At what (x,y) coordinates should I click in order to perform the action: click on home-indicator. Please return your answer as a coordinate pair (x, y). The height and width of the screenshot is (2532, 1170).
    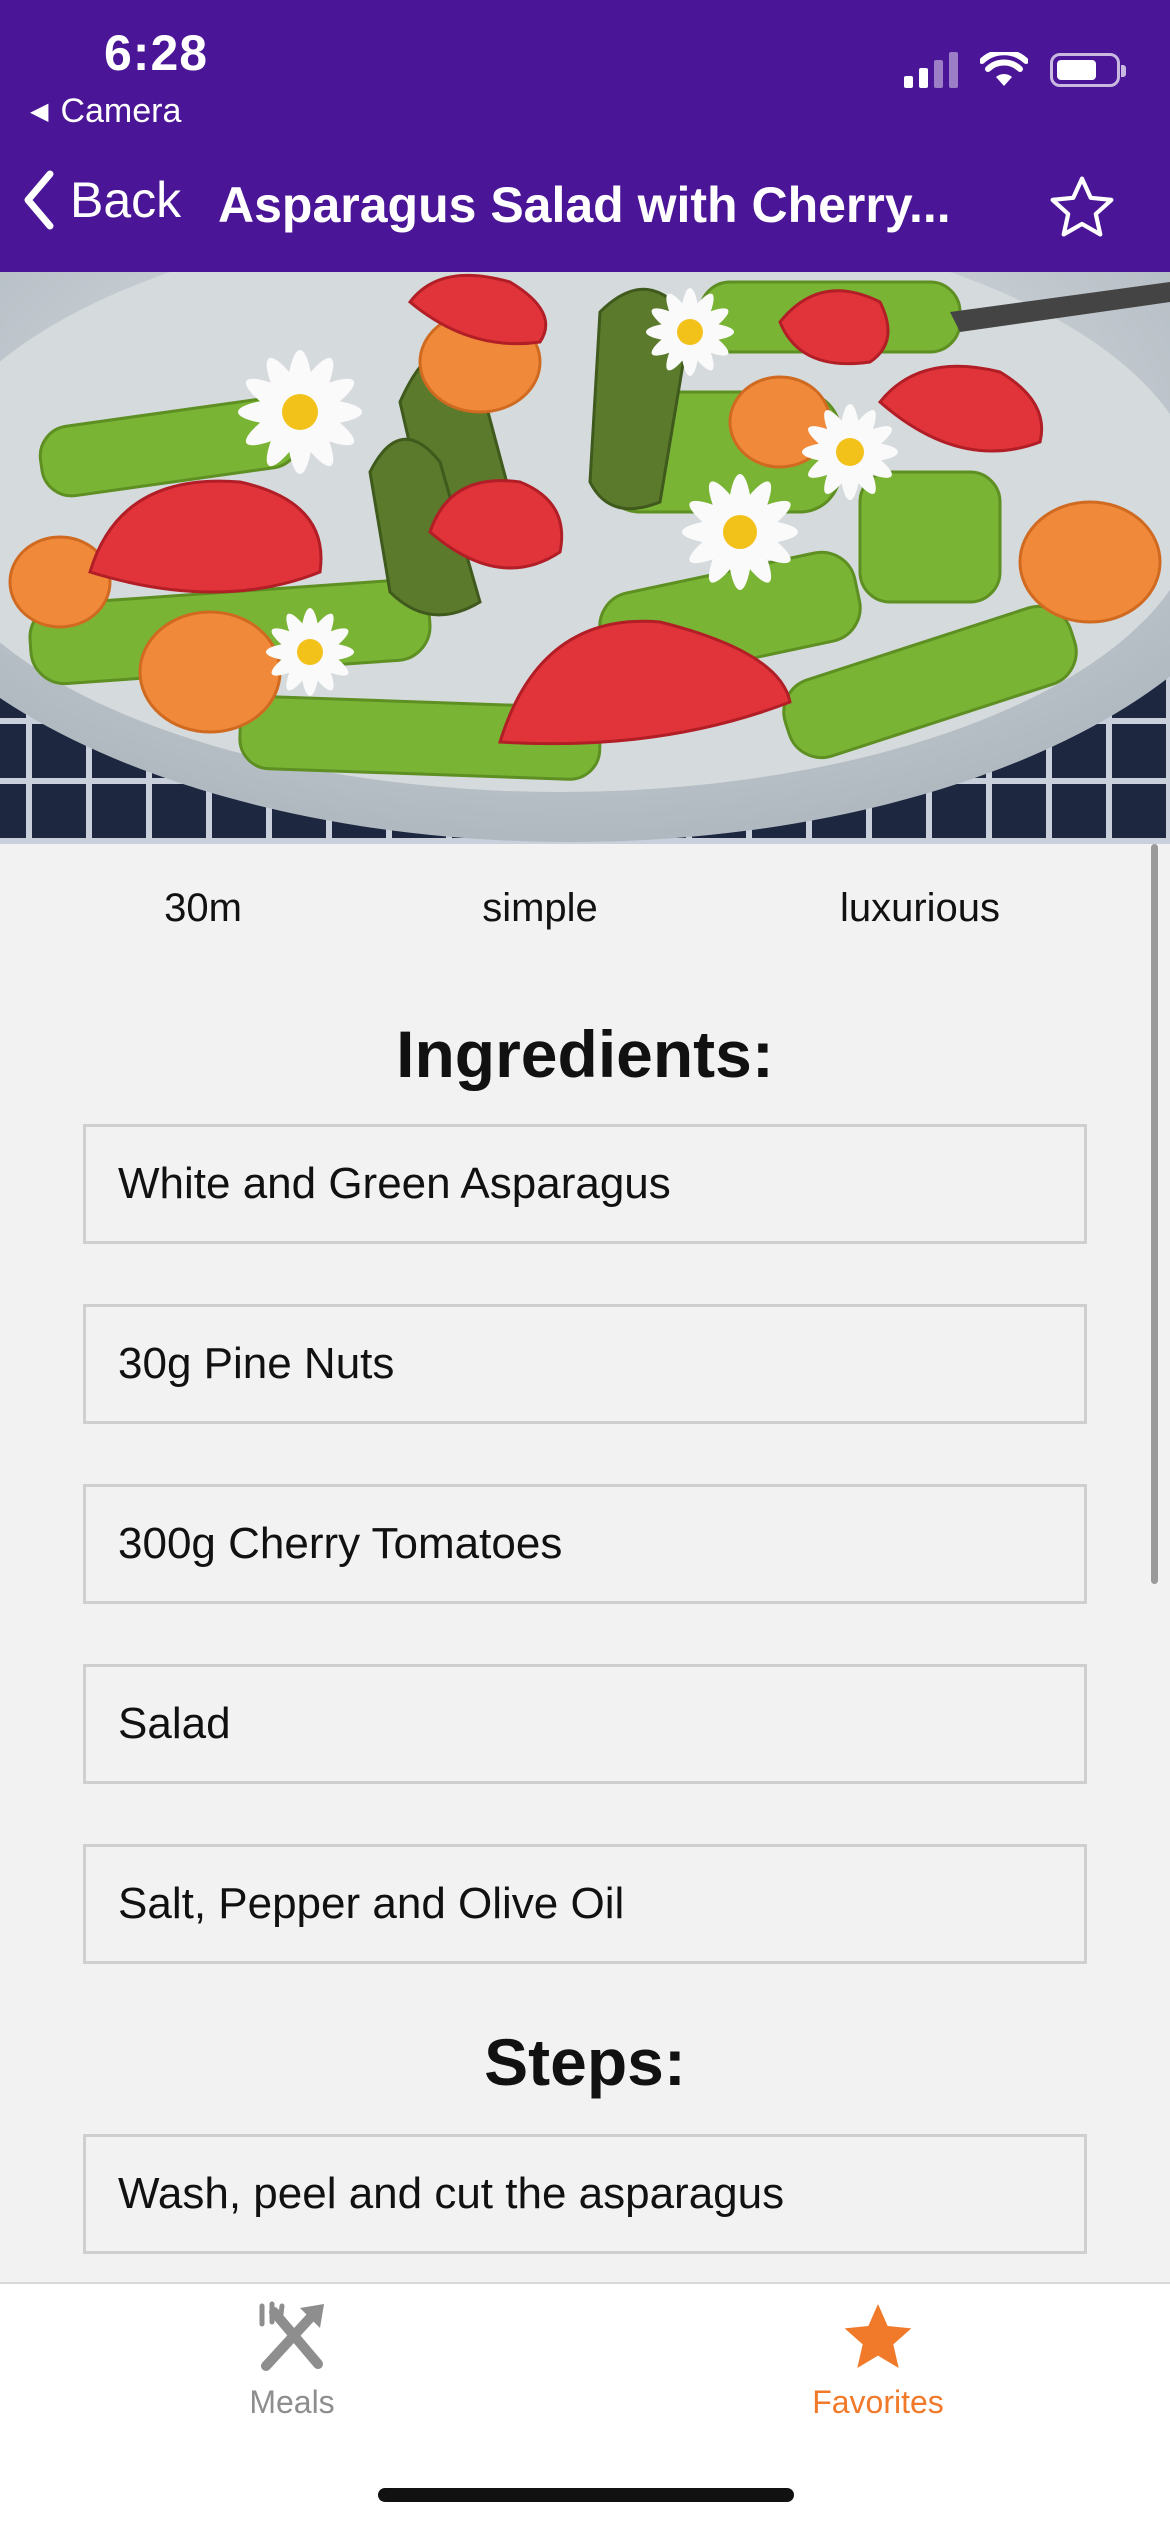
    Looking at the image, I should click on (586, 2495).